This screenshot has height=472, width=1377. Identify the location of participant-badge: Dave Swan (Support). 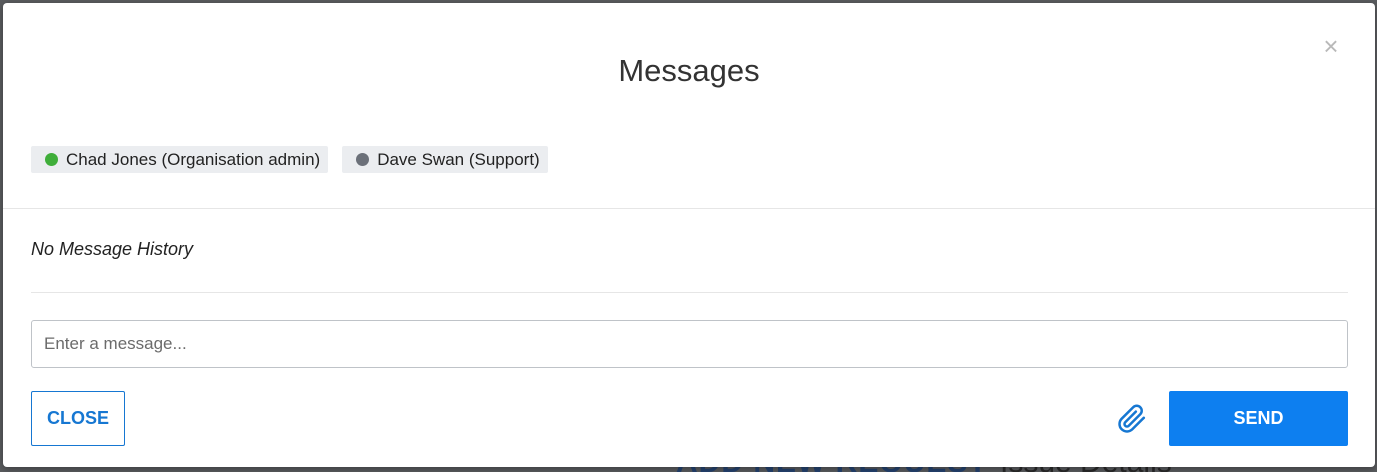
(445, 159).